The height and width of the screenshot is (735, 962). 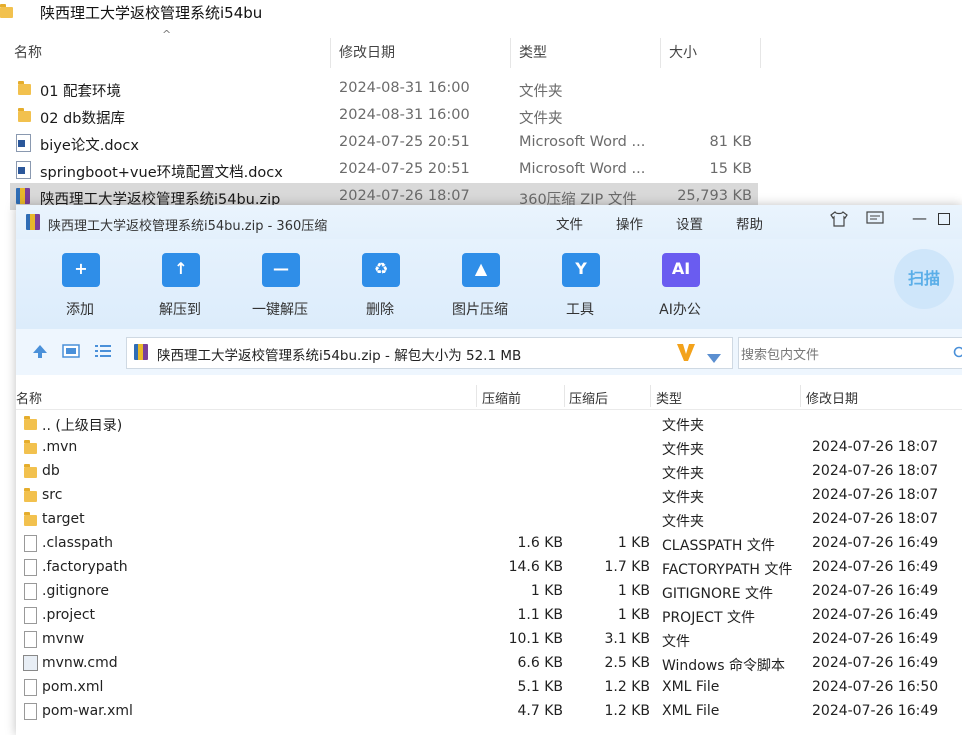 What do you see at coordinates (180, 288) in the screenshot?
I see `toolbar-button: ↑ 解压到` at bounding box center [180, 288].